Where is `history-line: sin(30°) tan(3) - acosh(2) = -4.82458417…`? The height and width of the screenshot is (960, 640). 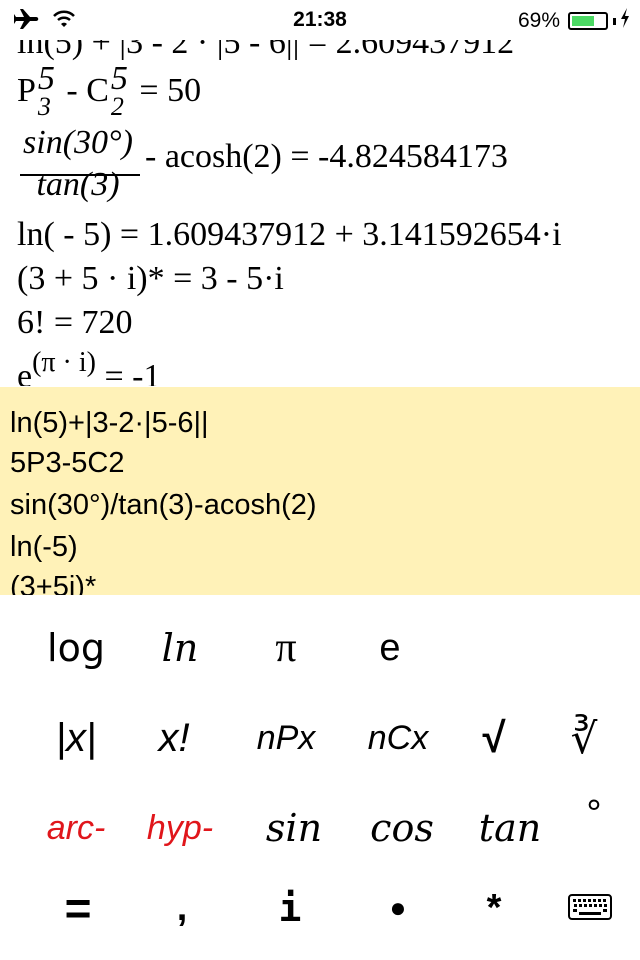 history-line: sin(30°) tan(3) - acosh(2) = -4.82458417… is located at coordinates (262, 164).